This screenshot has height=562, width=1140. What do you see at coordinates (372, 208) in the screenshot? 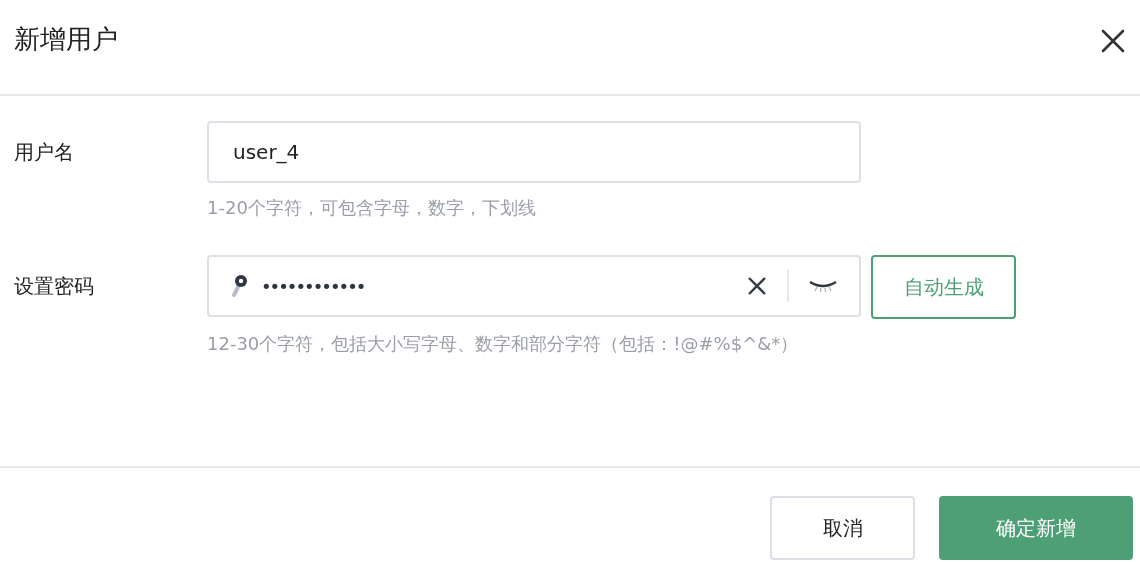
I see `hint-text: 1-20个字符，可包含字母，数字，下划线` at bounding box center [372, 208].